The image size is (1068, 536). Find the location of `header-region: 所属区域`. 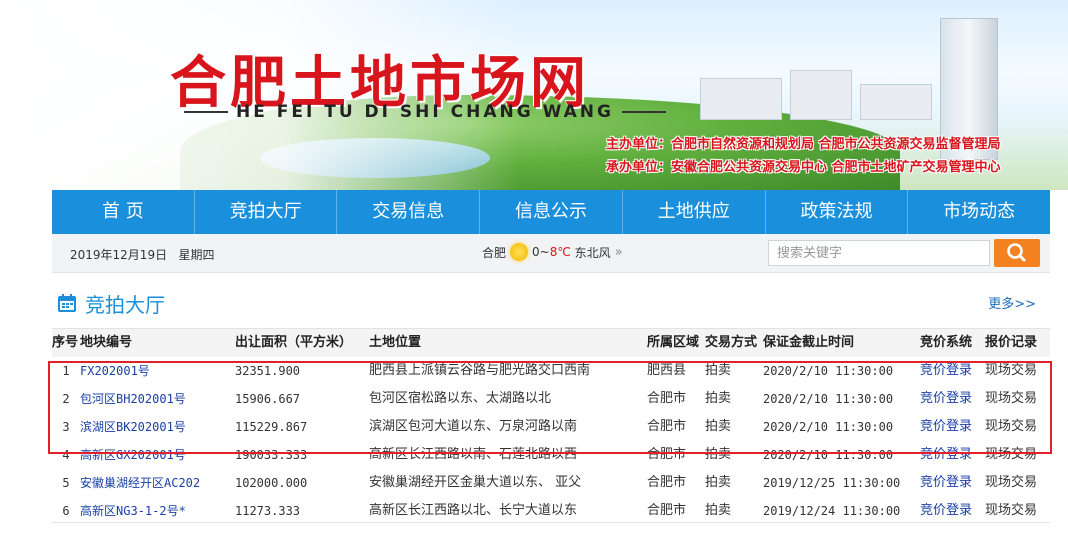

header-region: 所属区域 is located at coordinates (673, 342).